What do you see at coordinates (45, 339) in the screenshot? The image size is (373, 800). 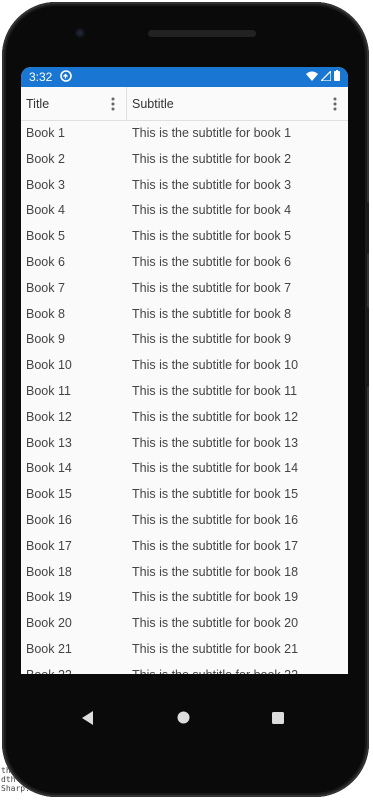 I see `cell-title: Book 9` at bounding box center [45, 339].